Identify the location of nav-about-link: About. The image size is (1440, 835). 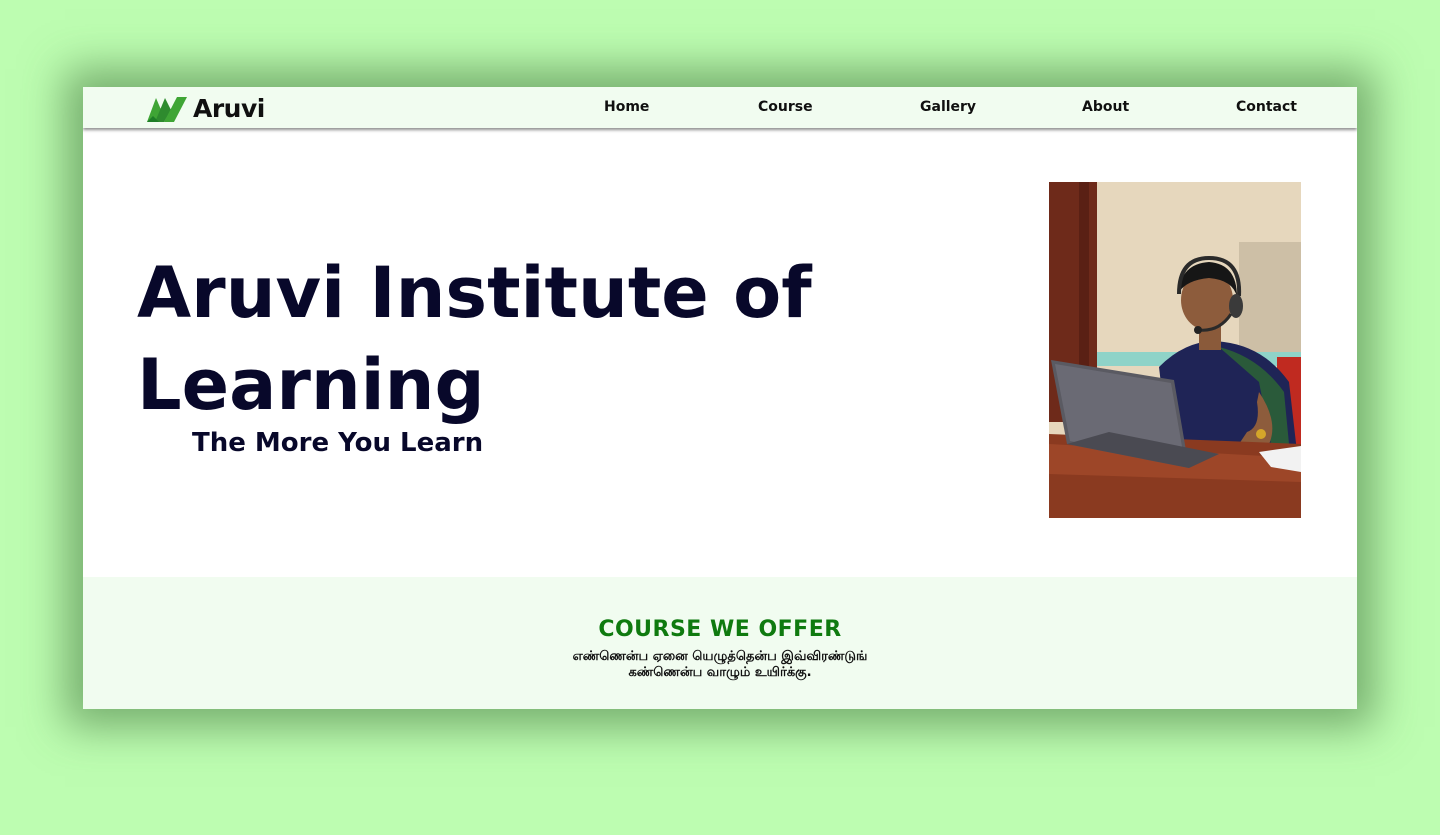
(1105, 107).